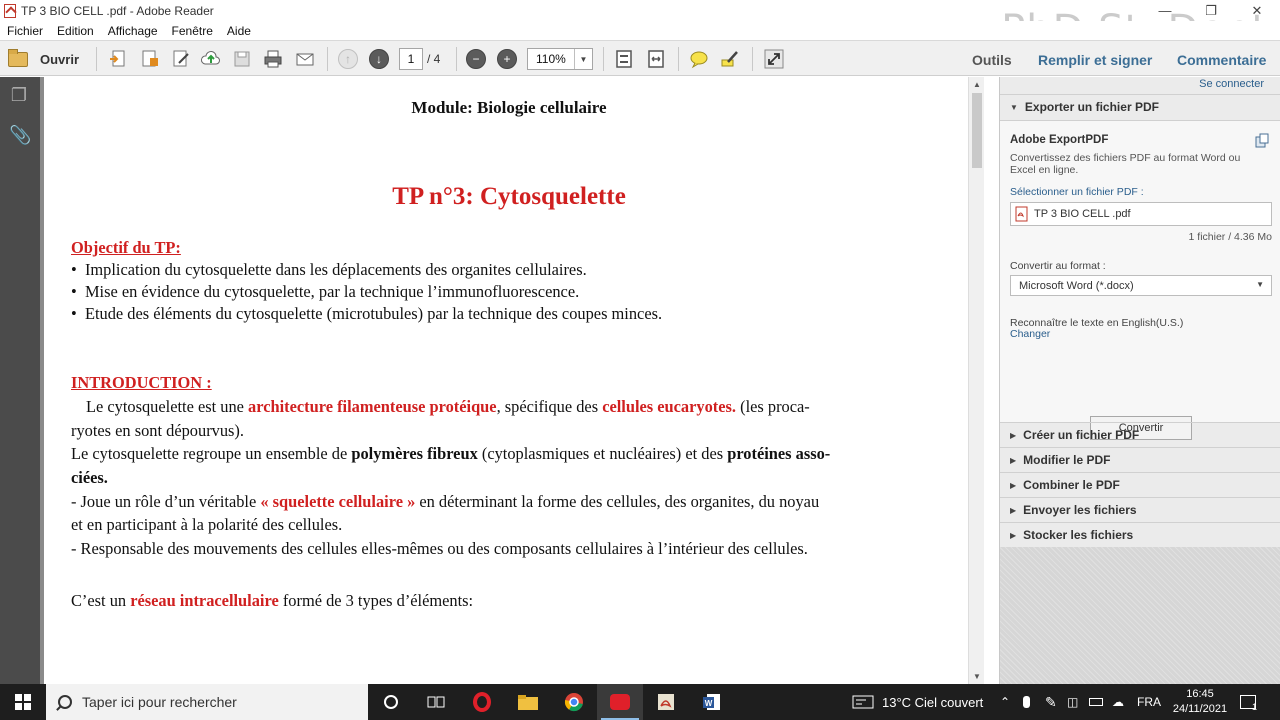 Image resolution: width=1280 pixels, height=720 pixels. What do you see at coordinates (20, 380) in the screenshot?
I see `navigation-pane: ❐ 📎` at bounding box center [20, 380].